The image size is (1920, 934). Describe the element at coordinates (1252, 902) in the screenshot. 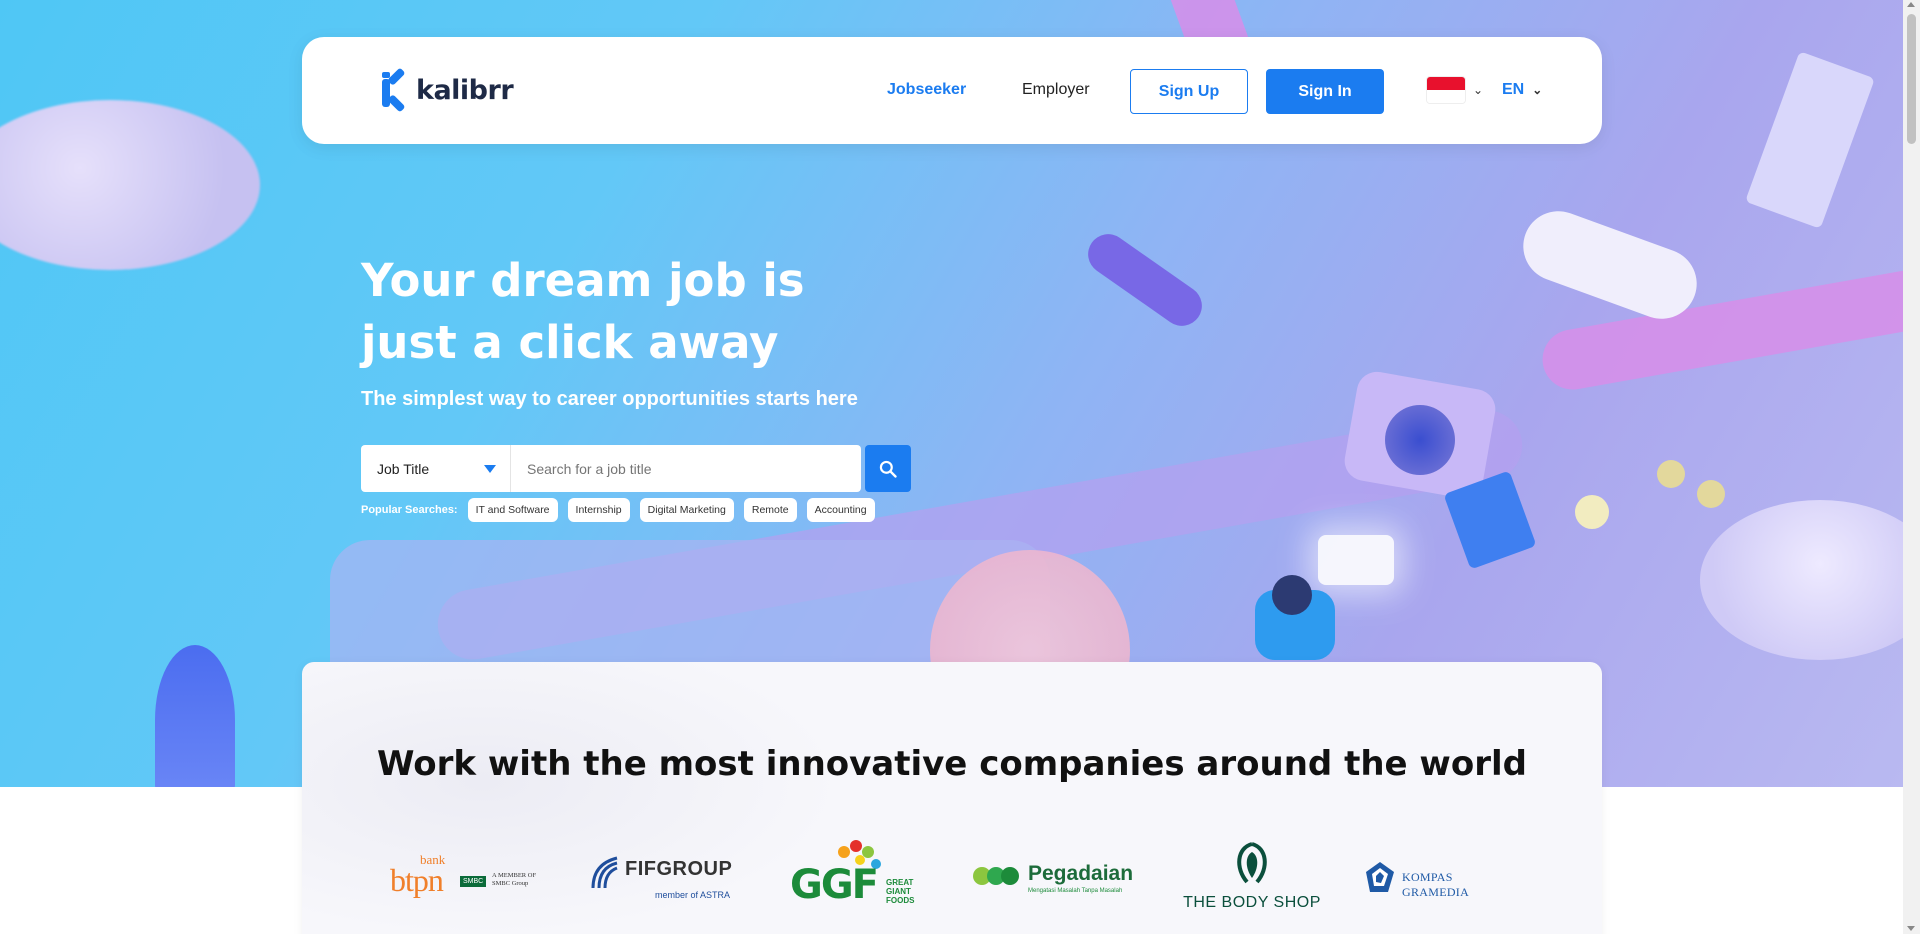

I see `the-body-shop-logo-text: THE BODY SHOP` at that location.